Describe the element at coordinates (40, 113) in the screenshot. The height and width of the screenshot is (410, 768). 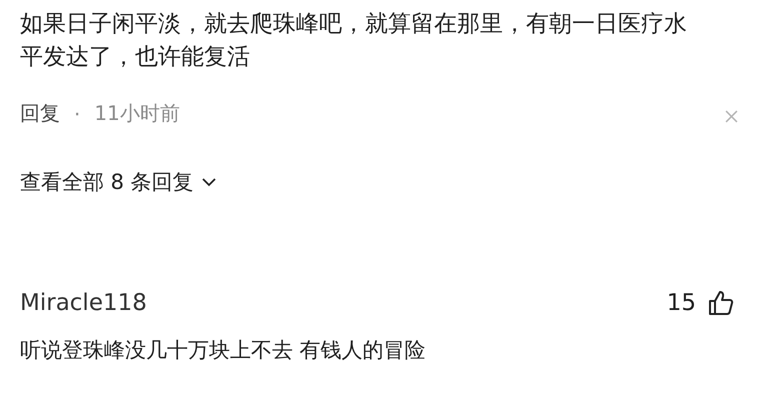
I see `reply-link: 回复` at that location.